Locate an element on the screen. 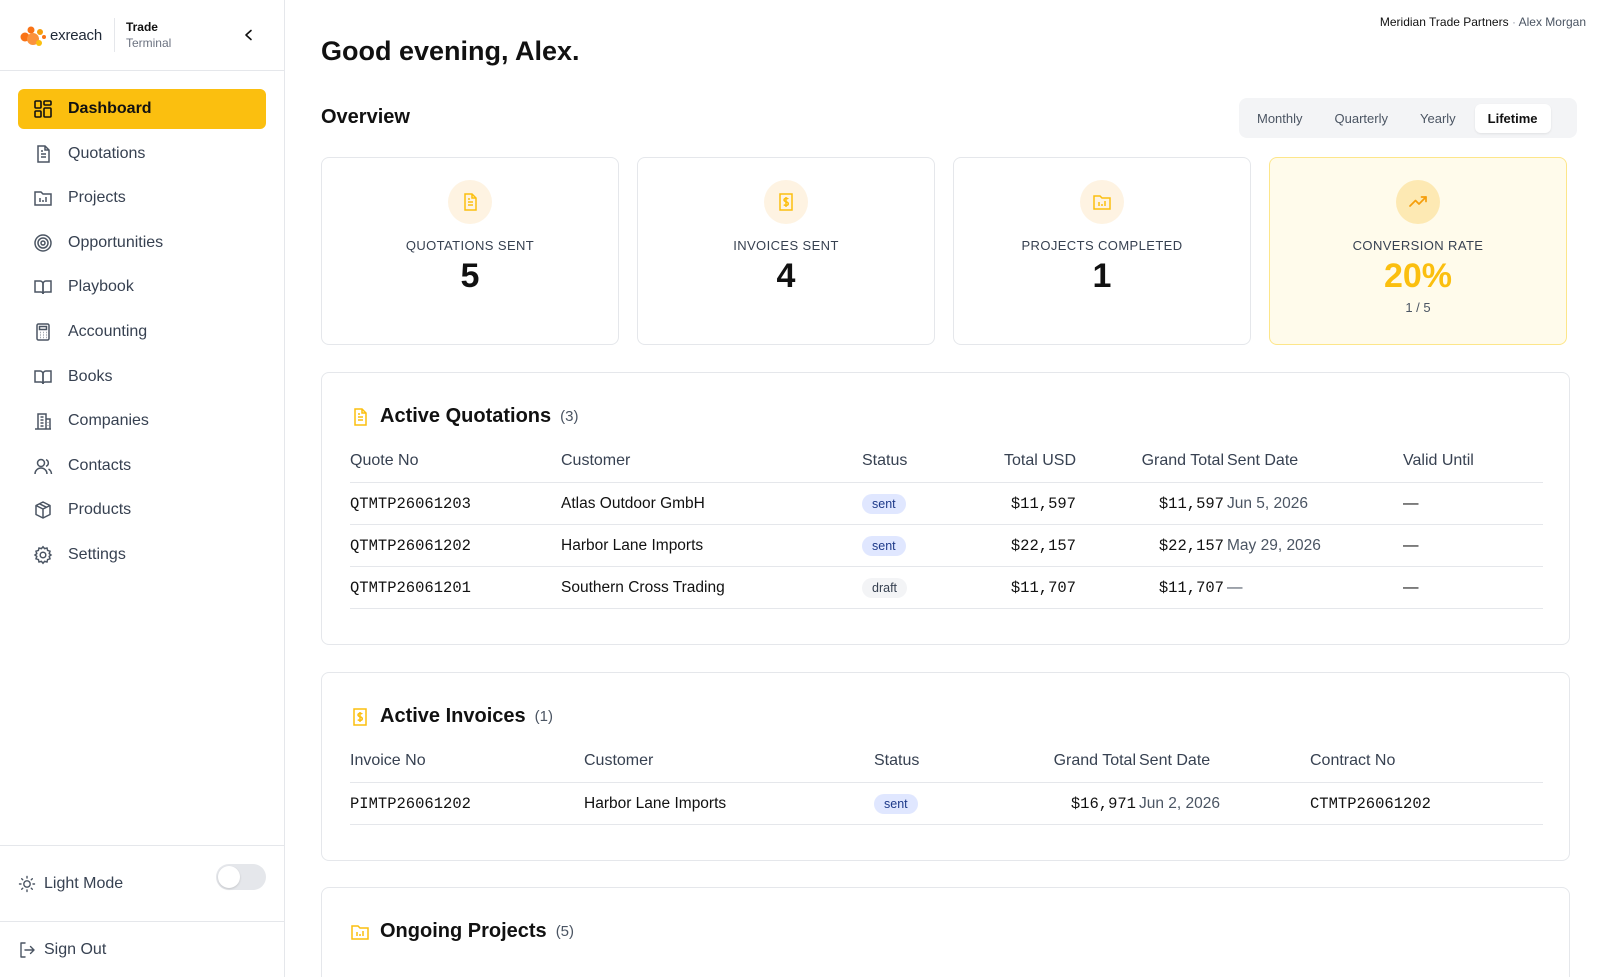 Image resolution: width=1600 pixels, height=977 pixels. stat-card-conversion-rate: CONVERSION RATE 20% 1 / 5 is located at coordinates (1418, 251).